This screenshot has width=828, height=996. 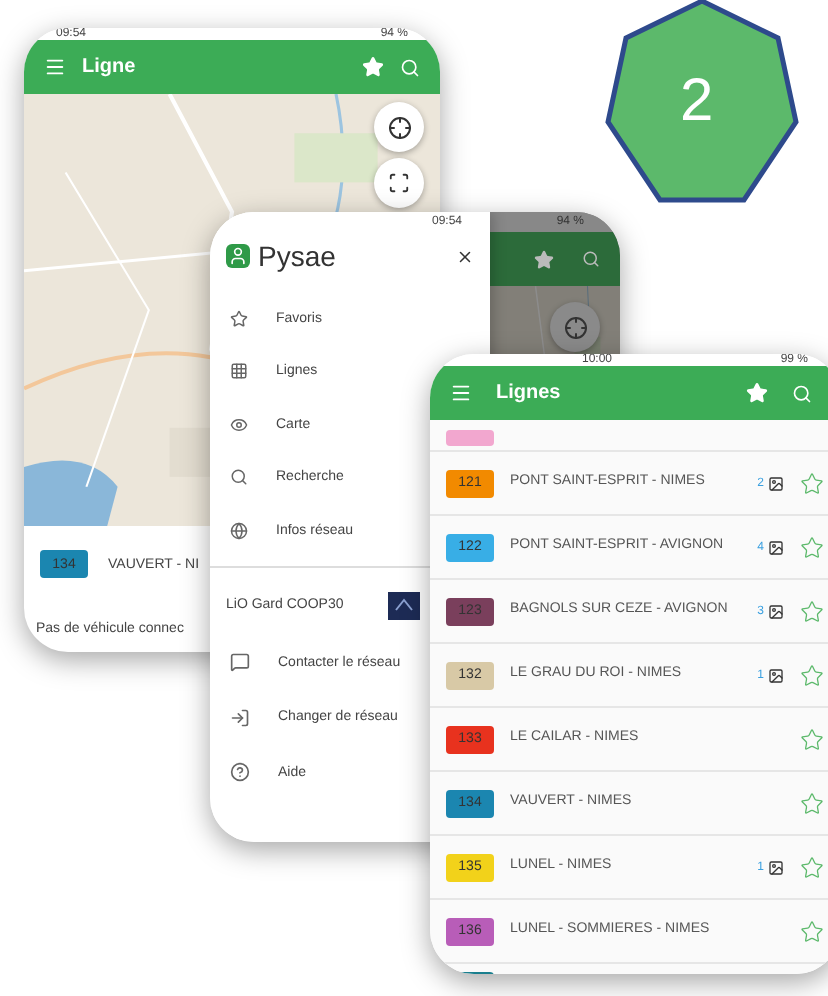 What do you see at coordinates (110, 67) in the screenshot?
I see `screen-title: Ligne` at bounding box center [110, 67].